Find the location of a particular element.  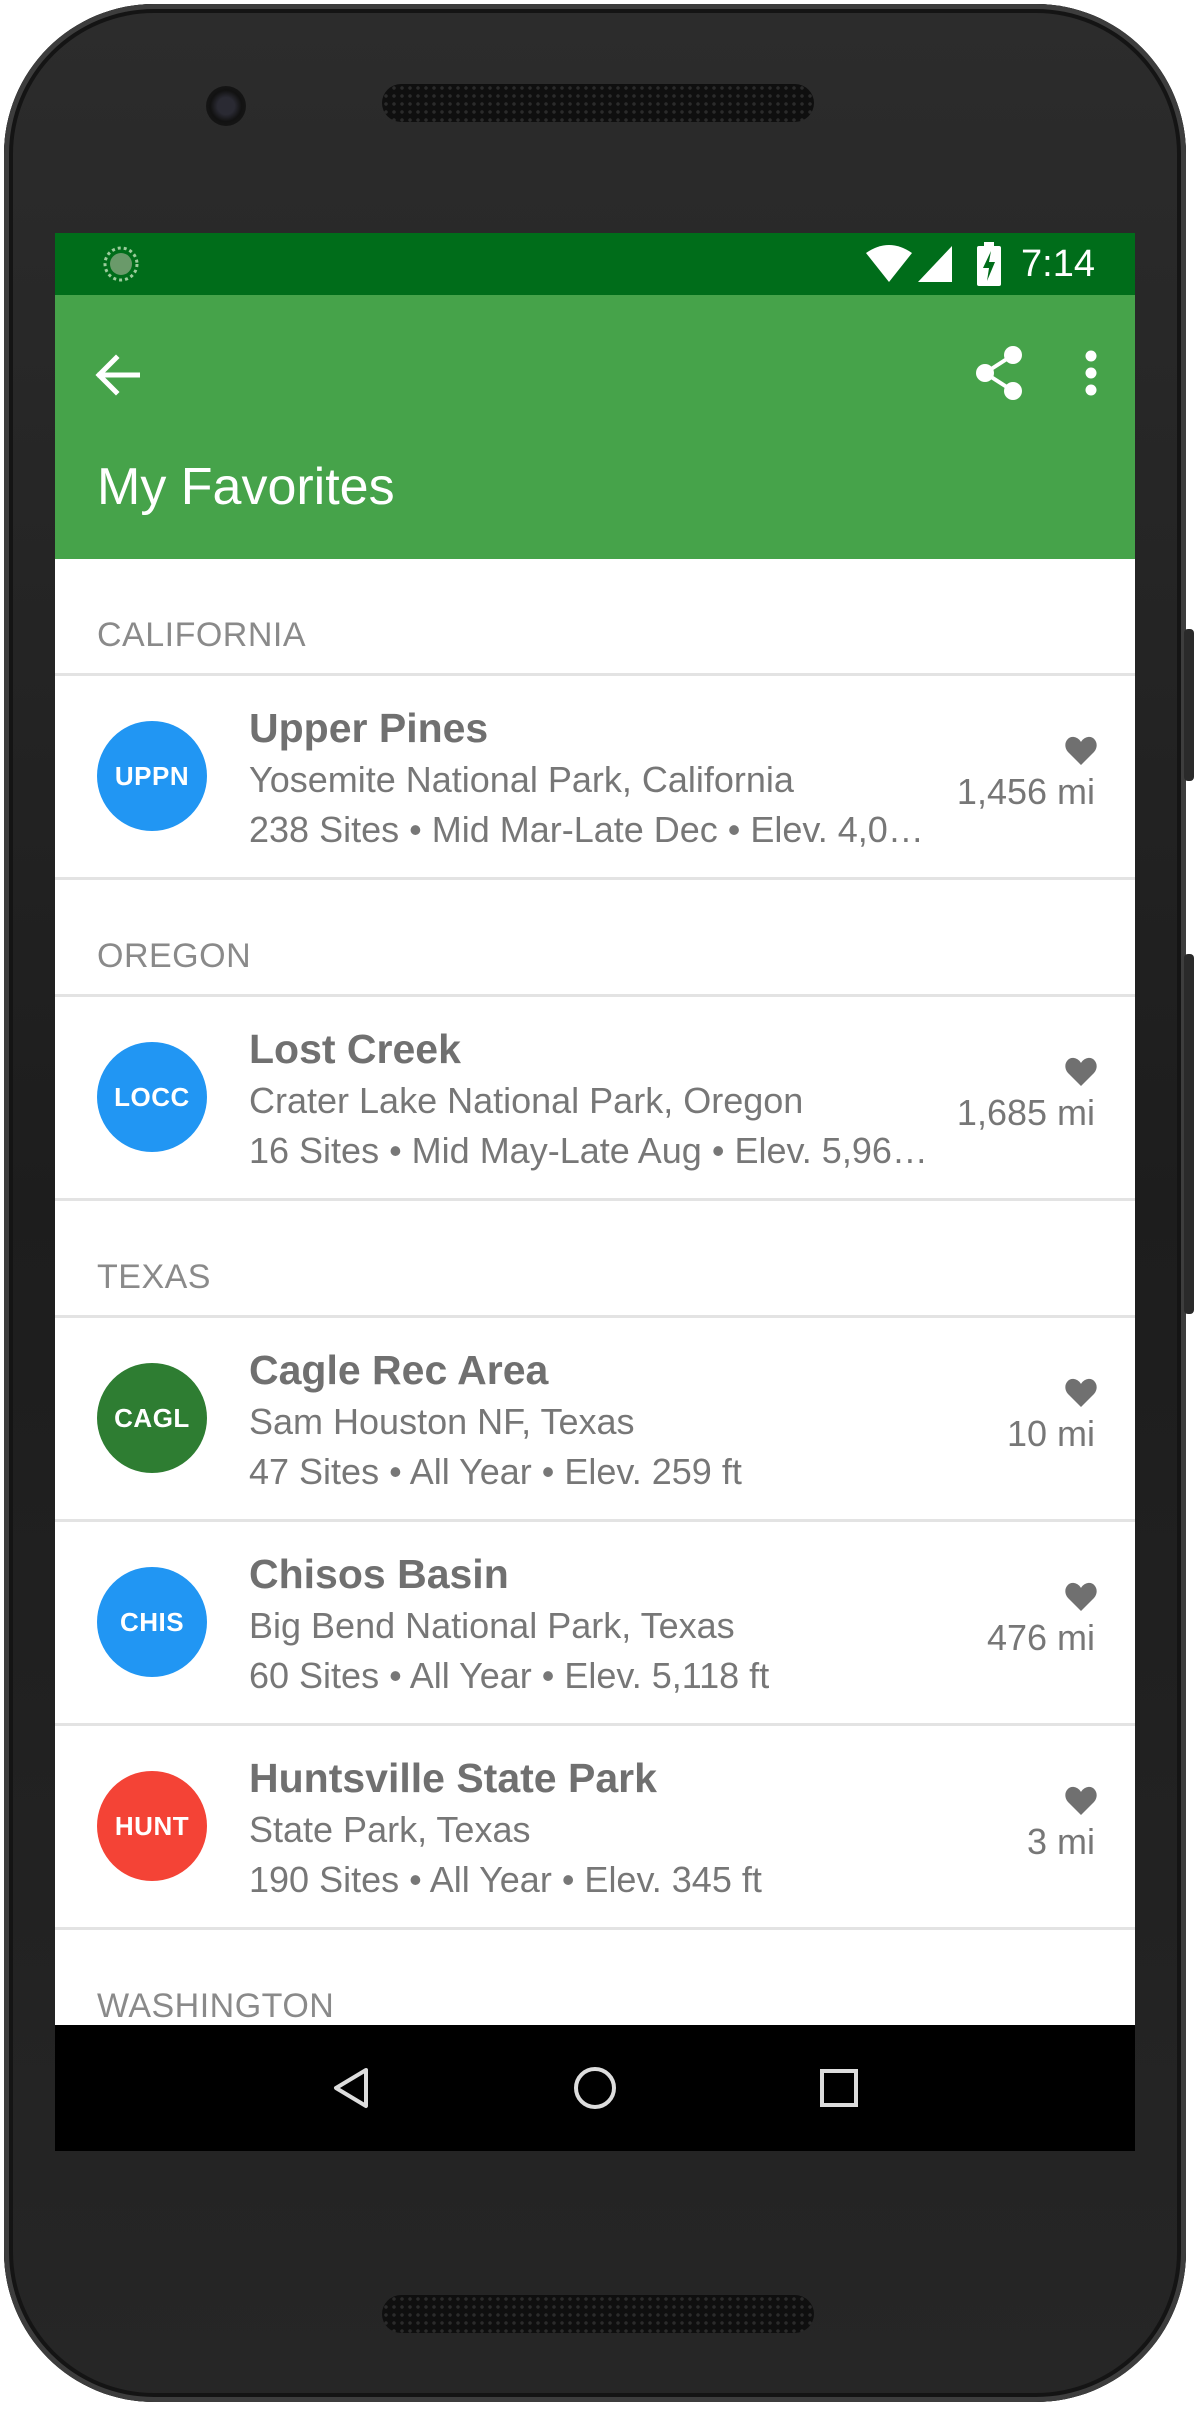

wifi-icon is located at coordinates (889, 266).